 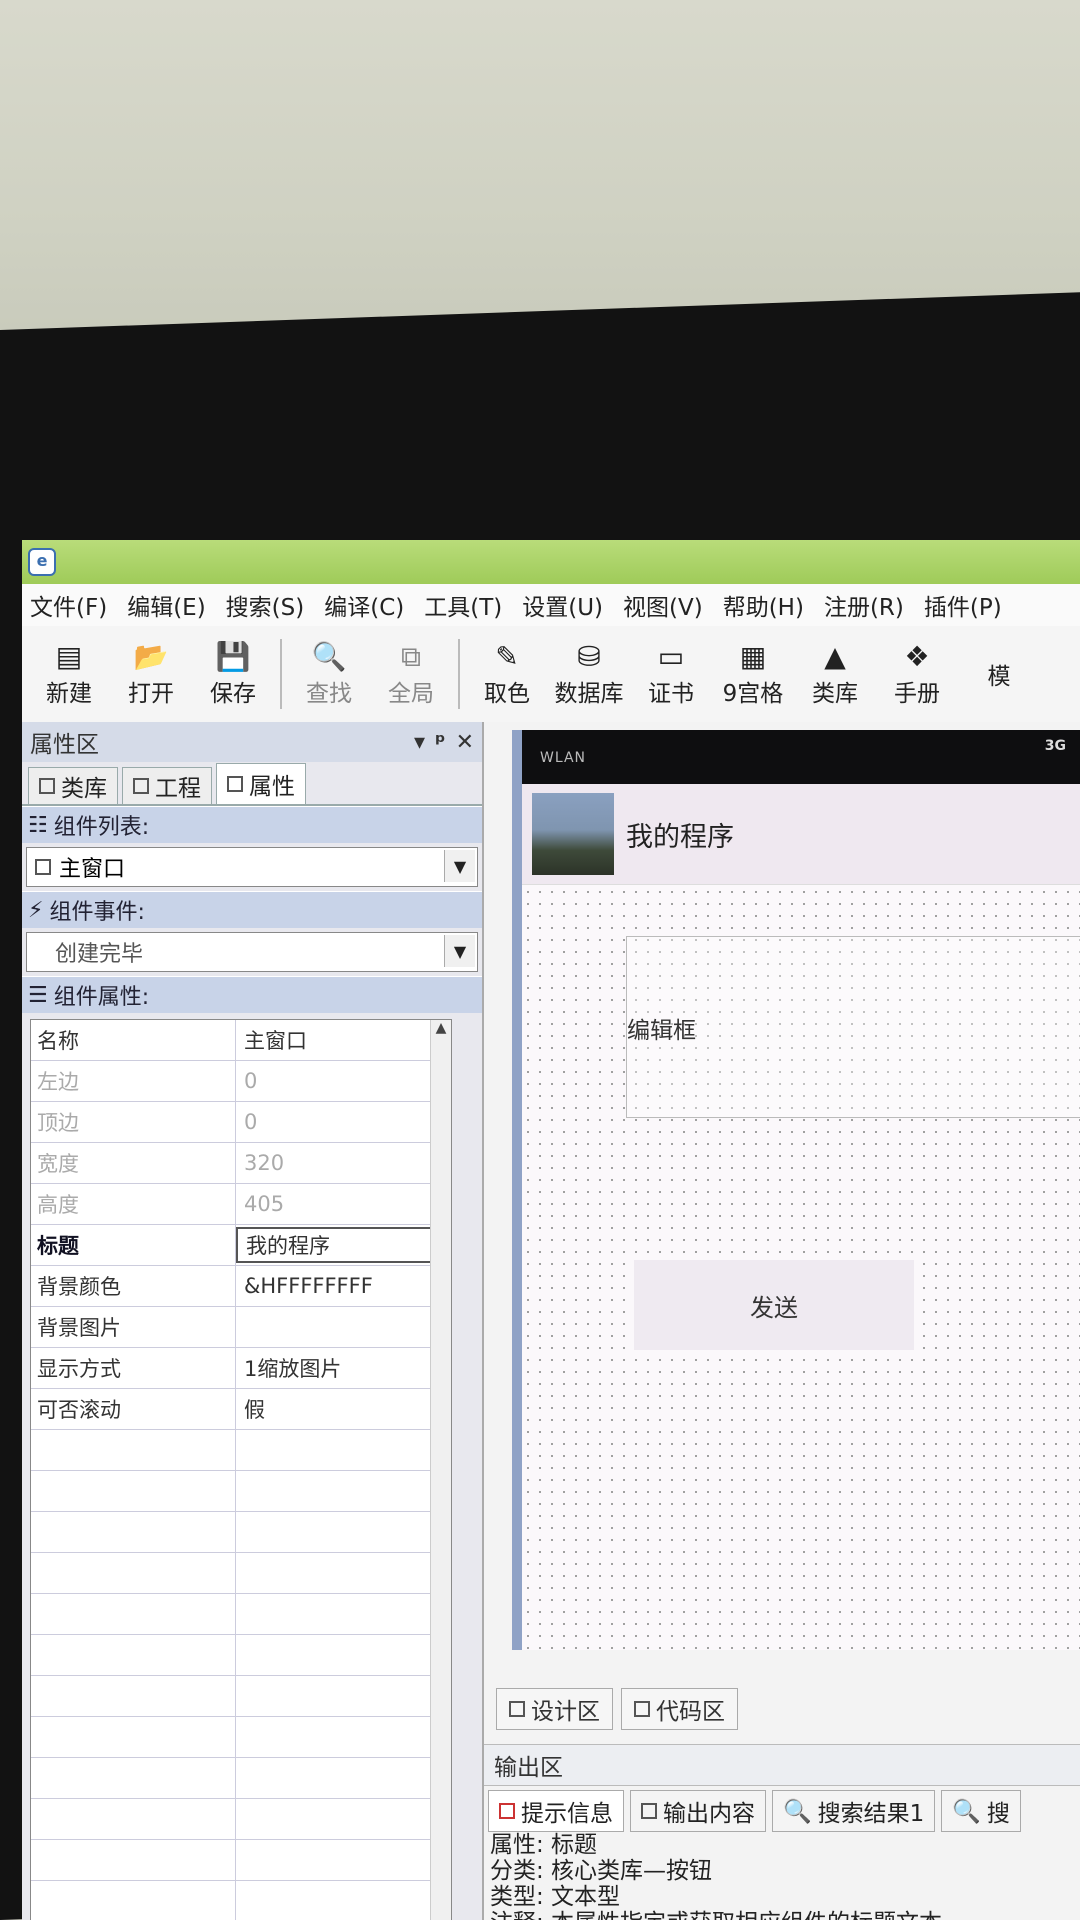 I want to click on section-label: 组件属性:, so click(x=101, y=997).